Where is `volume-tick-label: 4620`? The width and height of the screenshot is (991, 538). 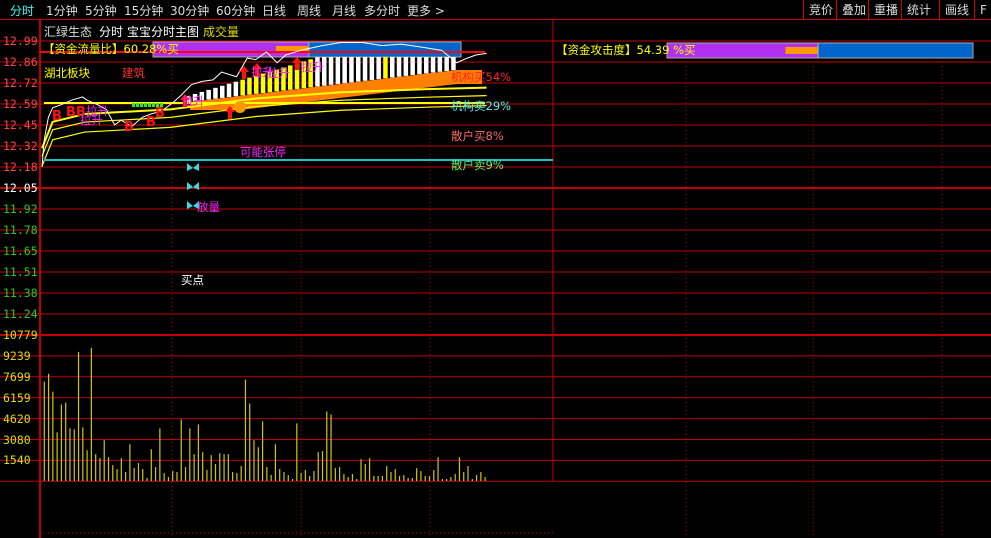
volume-tick-label: 4620 is located at coordinates (17, 418).